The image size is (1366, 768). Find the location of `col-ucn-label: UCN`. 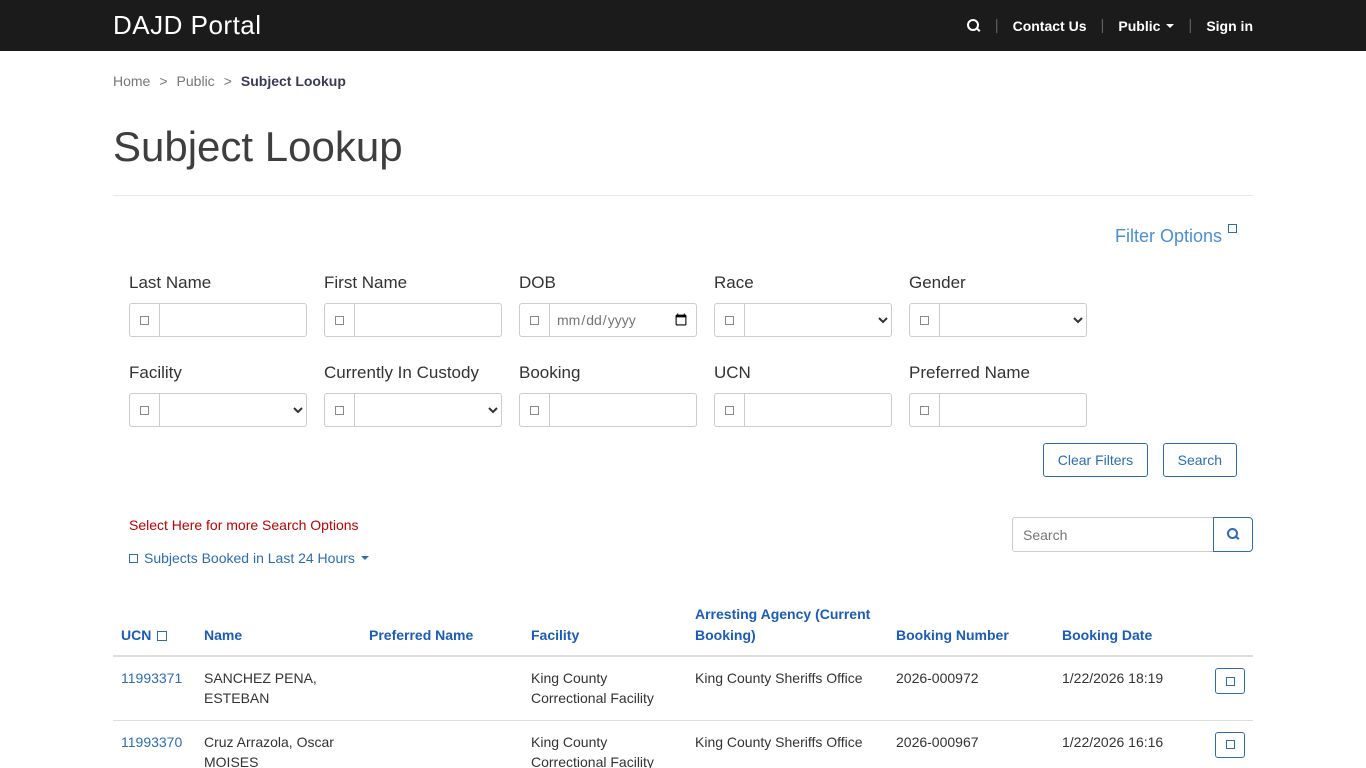

col-ucn-label: UCN is located at coordinates (136, 635).